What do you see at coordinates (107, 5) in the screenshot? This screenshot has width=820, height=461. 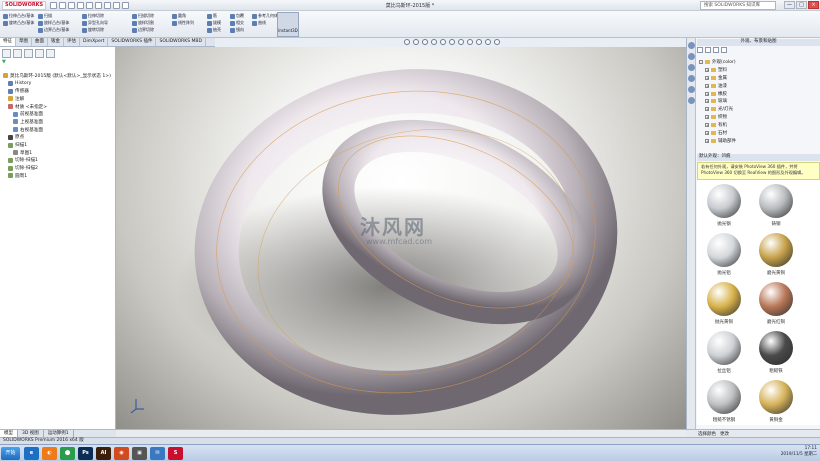 I see `select-icon` at bounding box center [107, 5].